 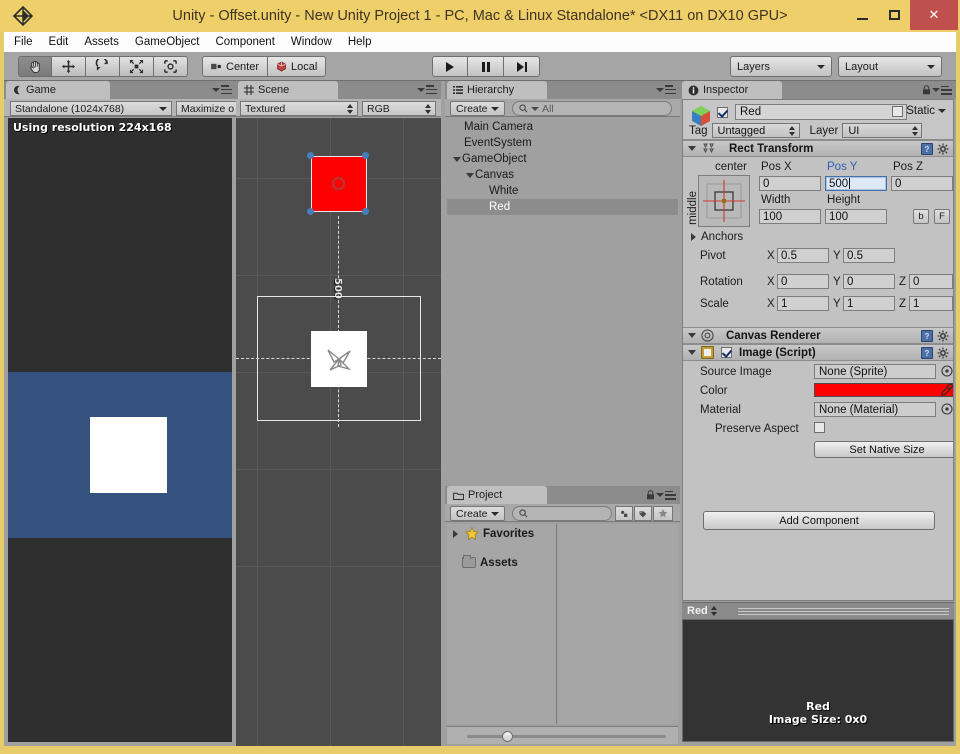 What do you see at coordinates (818, 335) in the screenshot?
I see `canvas-renderer-header: Canvas Renderer ?` at bounding box center [818, 335].